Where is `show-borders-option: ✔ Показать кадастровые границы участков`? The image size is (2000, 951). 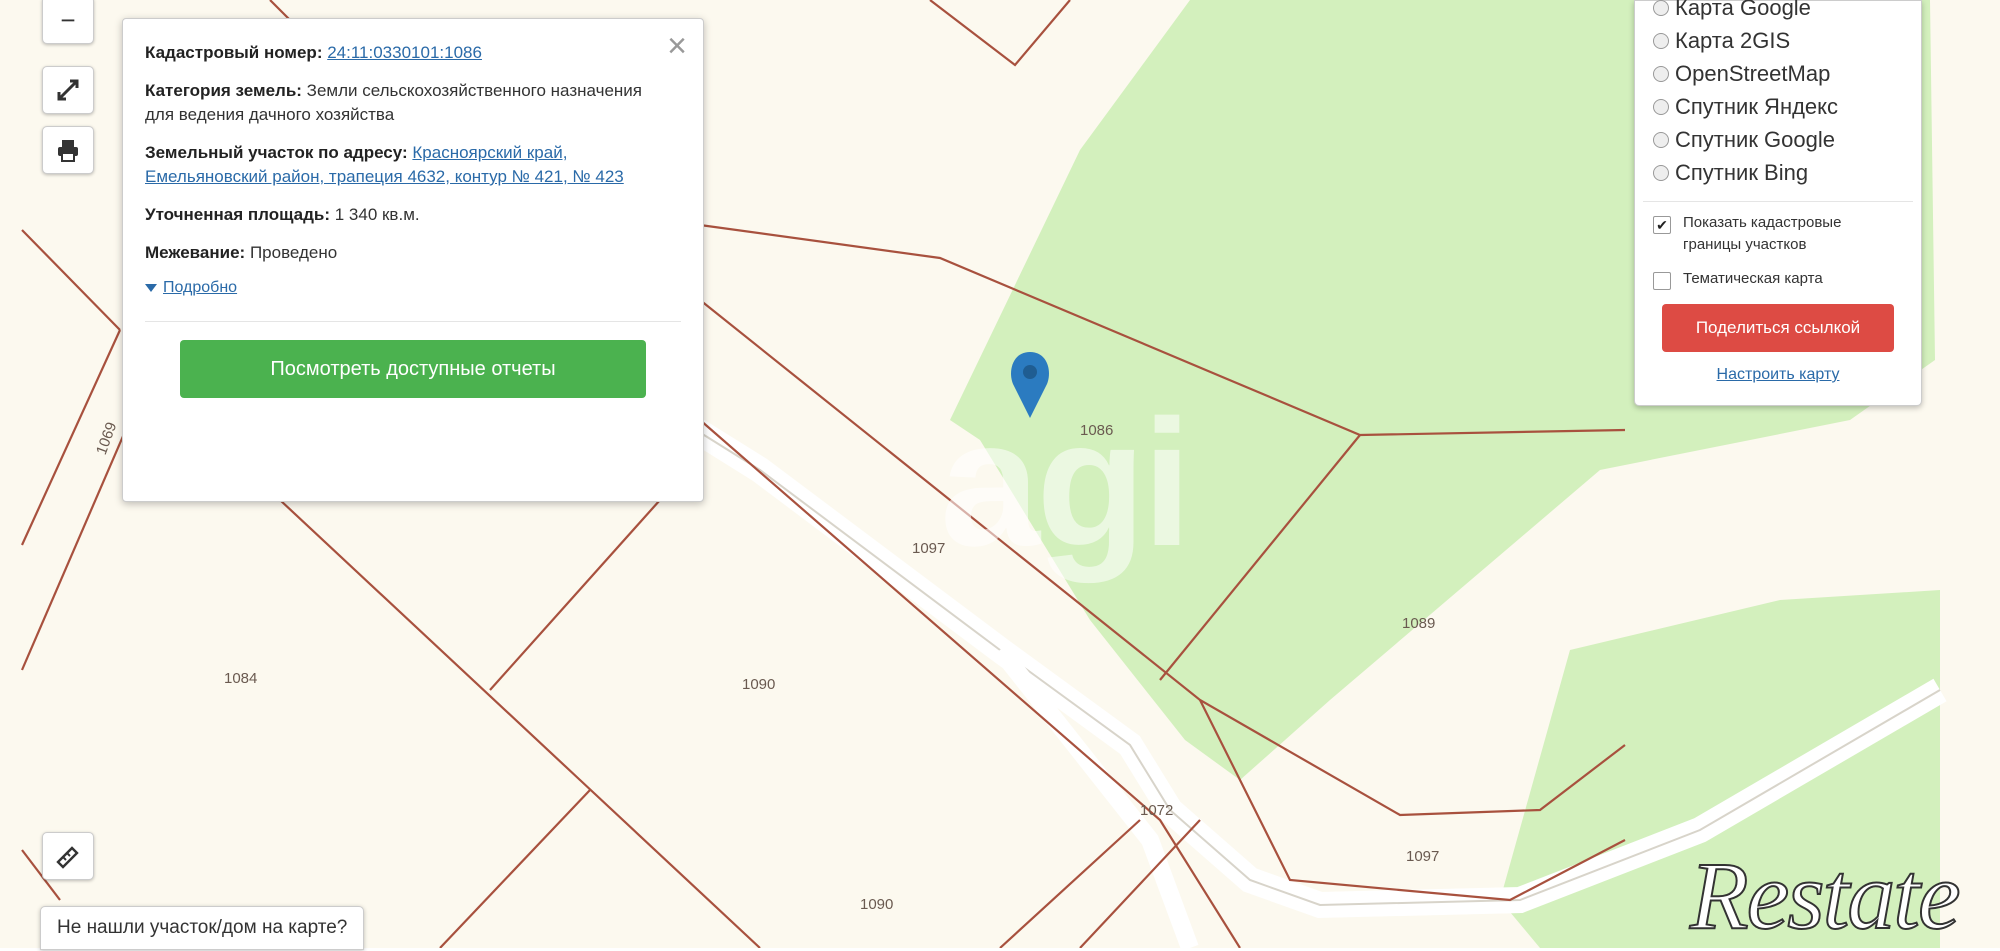 show-borders-option: ✔ Показать кадастровые границы участков is located at coordinates (1778, 234).